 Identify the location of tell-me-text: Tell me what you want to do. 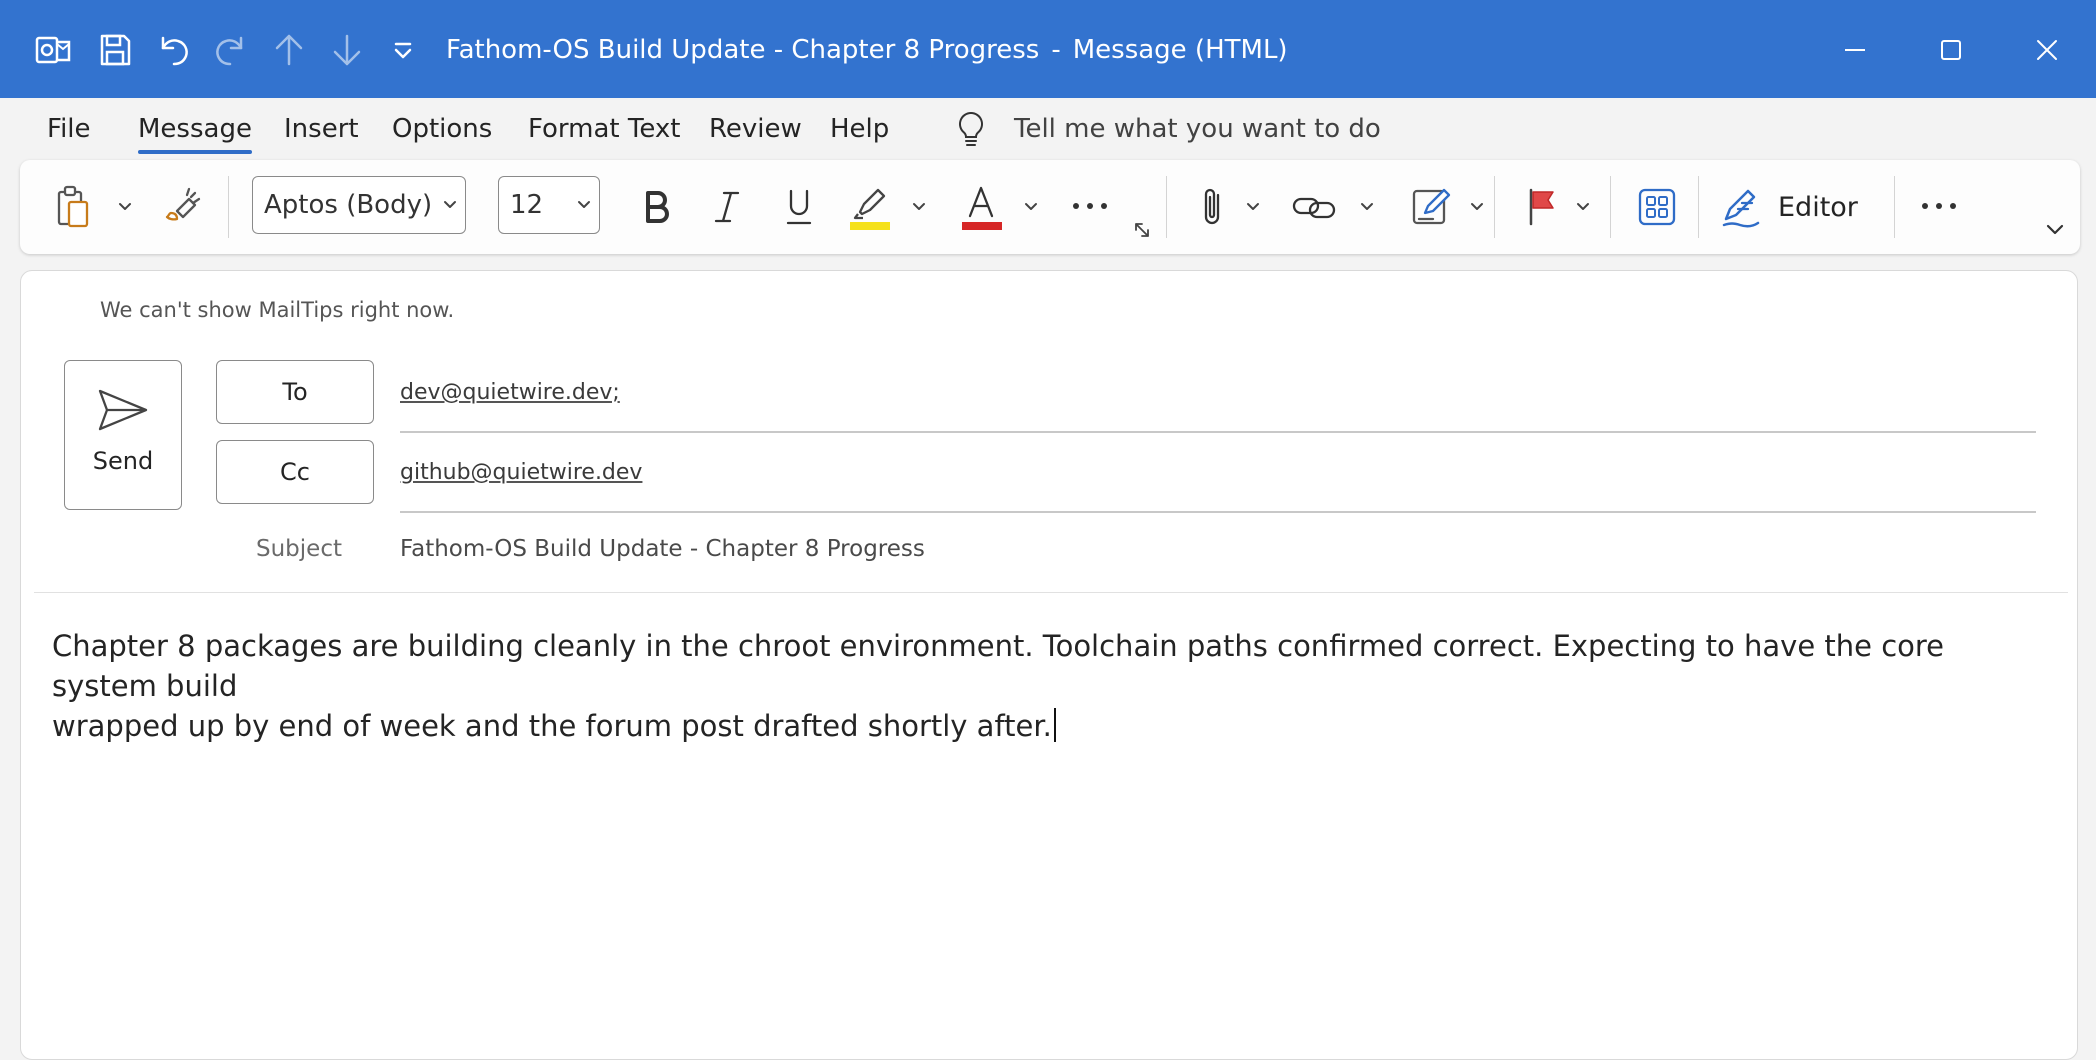
(1197, 129).